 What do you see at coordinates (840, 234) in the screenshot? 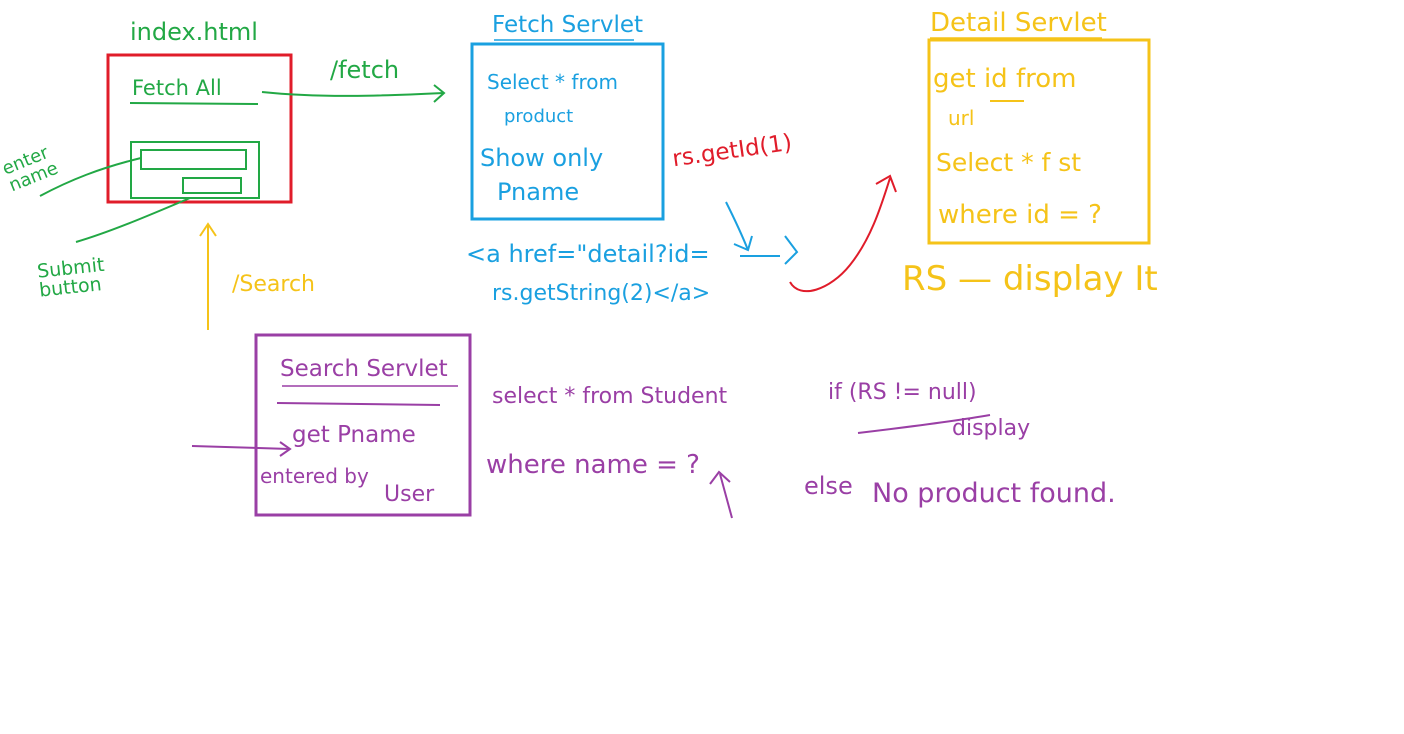
I see `detail-link-arrow` at bounding box center [840, 234].